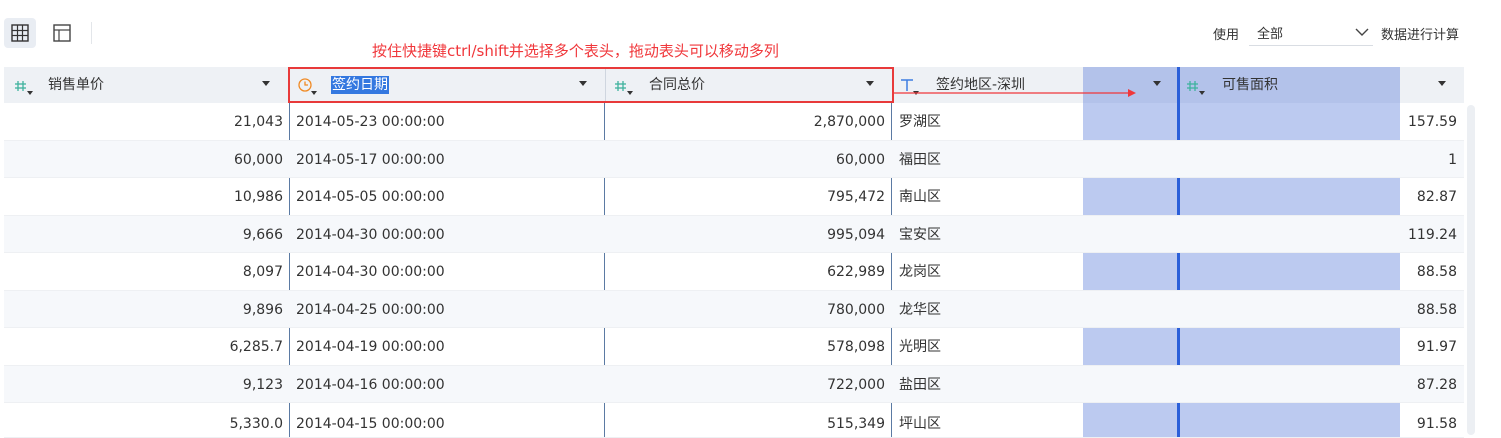  I want to click on cell-region: 南山区, so click(920, 197).